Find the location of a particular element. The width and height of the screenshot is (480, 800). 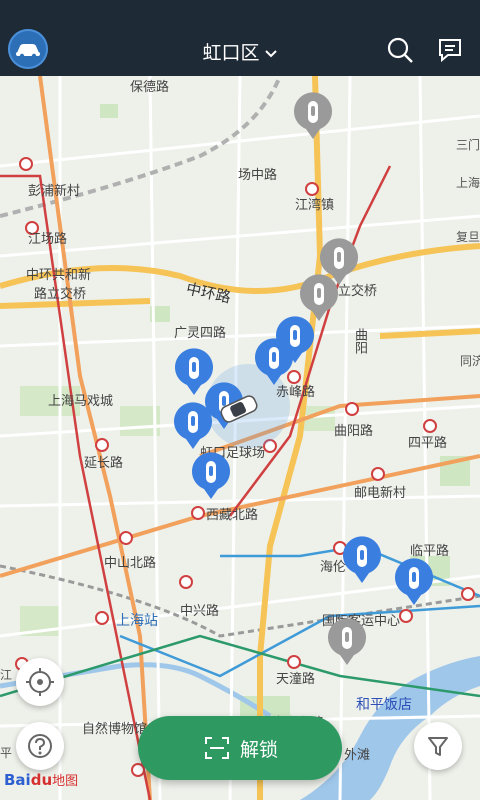

map-label: 上海 is located at coordinates (468, 183).